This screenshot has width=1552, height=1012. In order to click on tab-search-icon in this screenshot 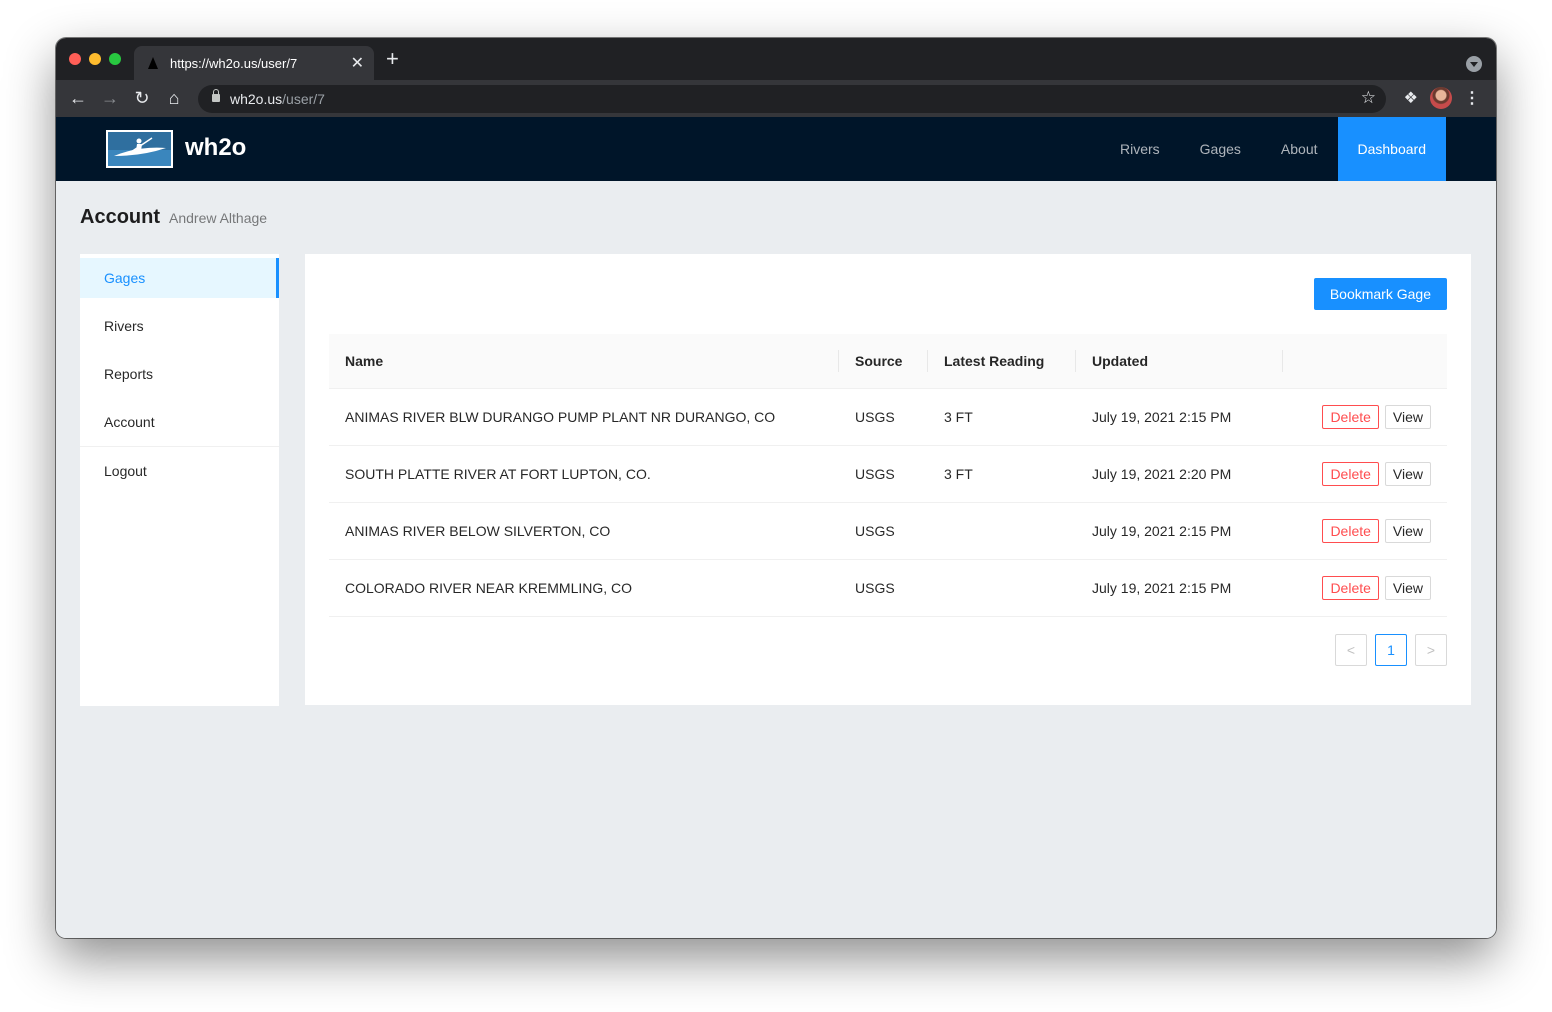, I will do `click(1474, 64)`.